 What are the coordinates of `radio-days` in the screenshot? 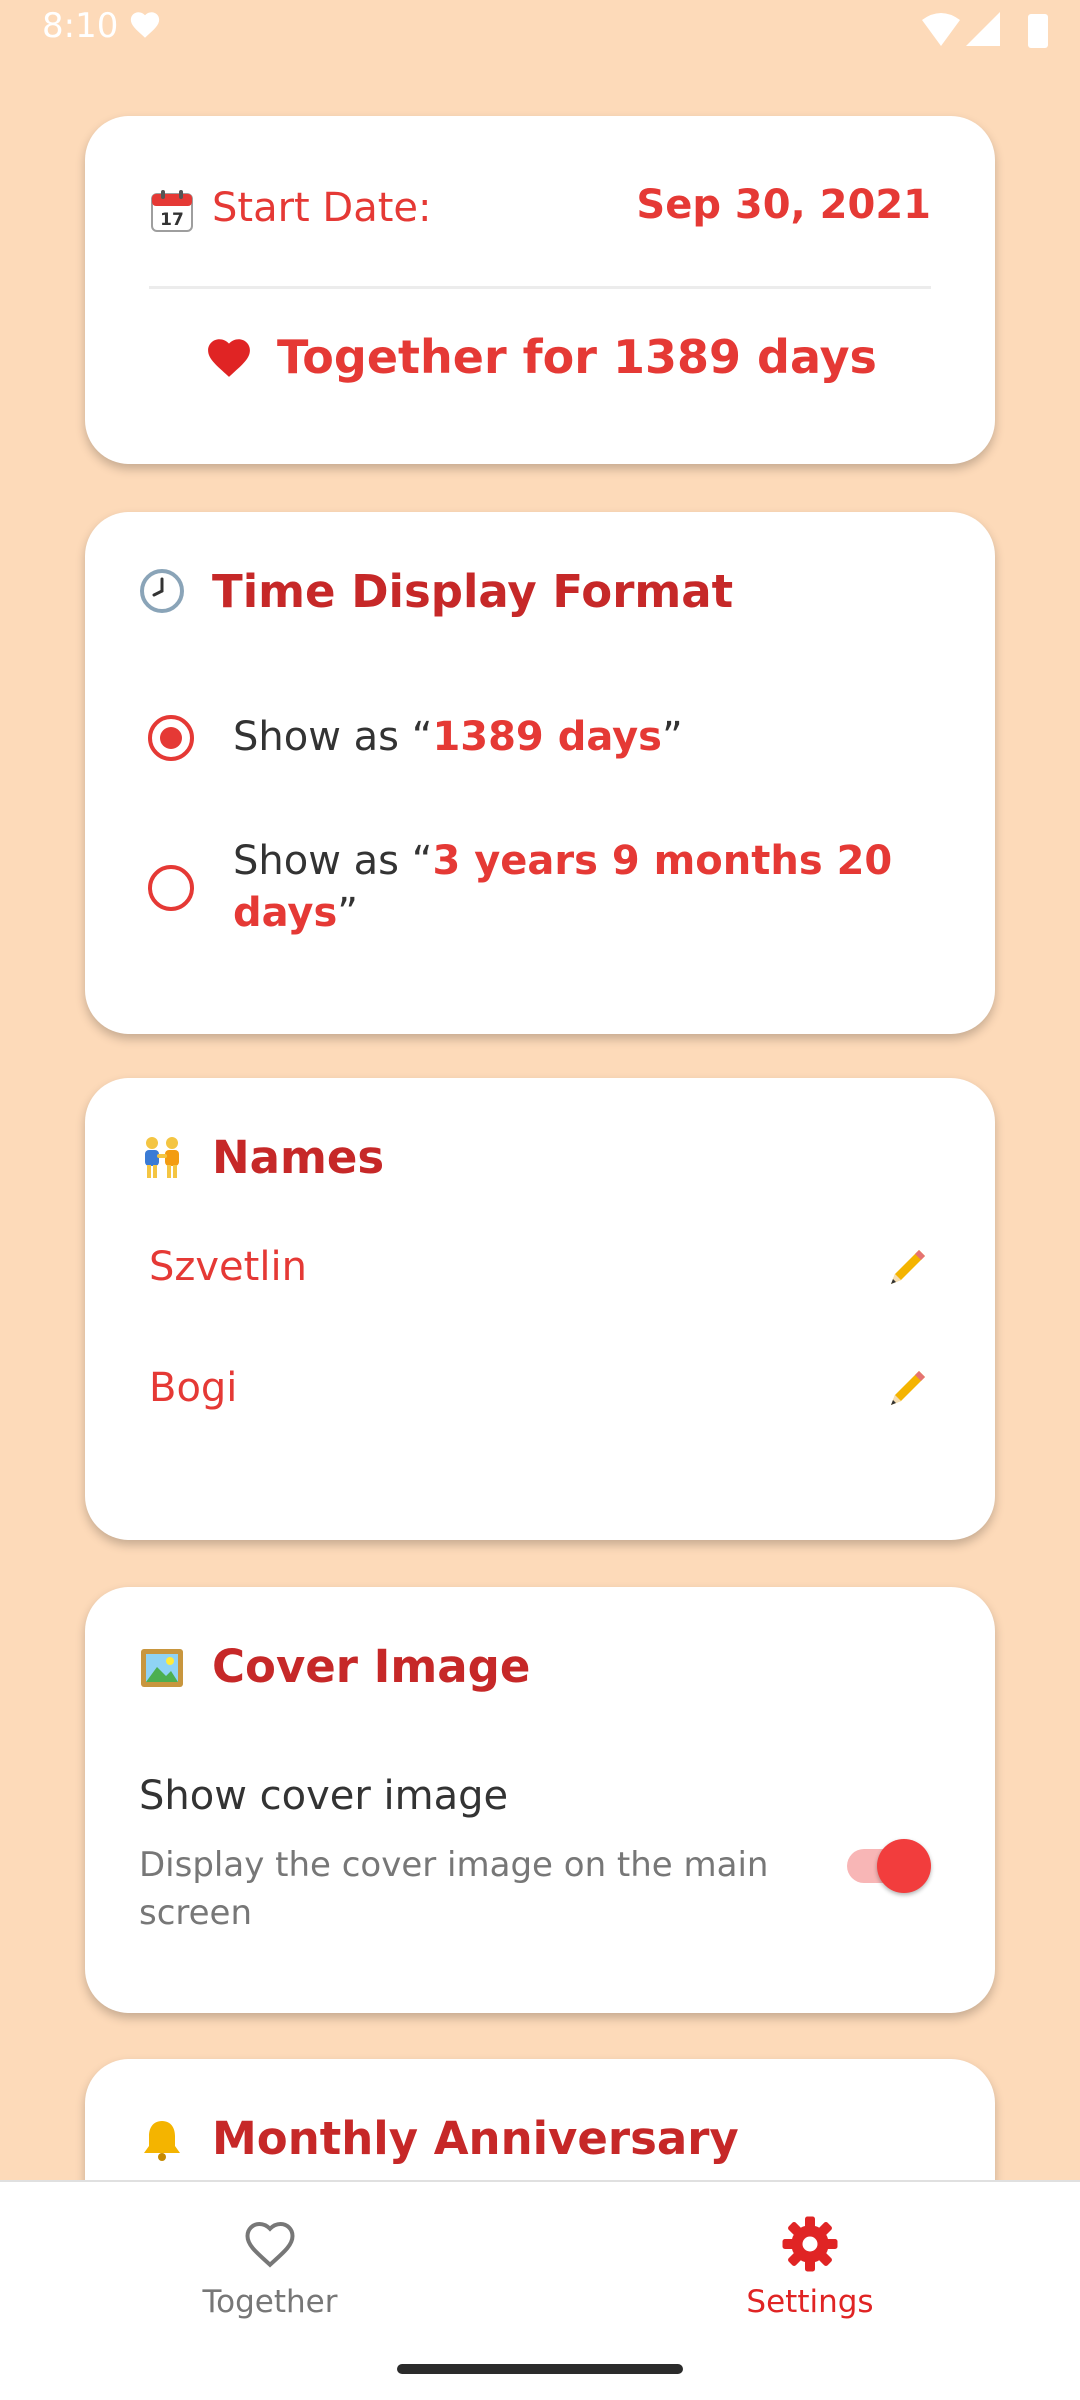 It's located at (171, 738).